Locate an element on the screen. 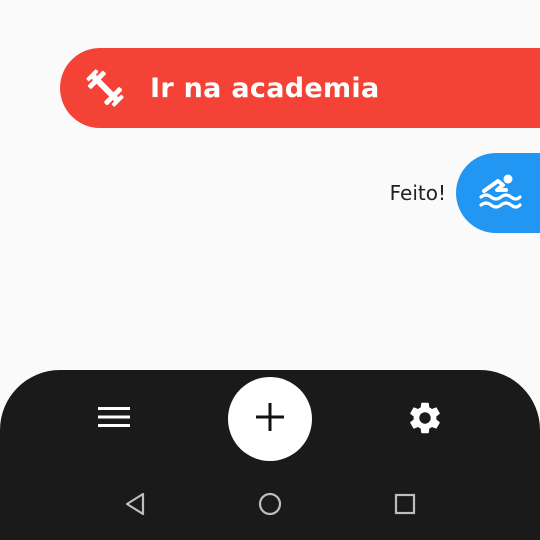 This screenshot has height=540, width=540. square-recent-icon is located at coordinates (405, 506).